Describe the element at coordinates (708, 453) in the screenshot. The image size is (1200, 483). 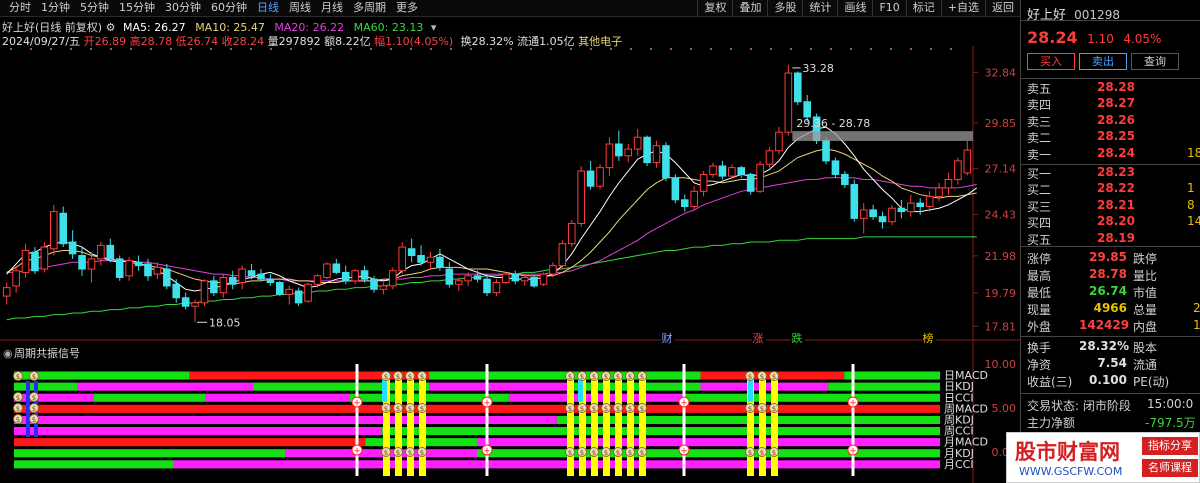
I see `signal-segment` at that location.